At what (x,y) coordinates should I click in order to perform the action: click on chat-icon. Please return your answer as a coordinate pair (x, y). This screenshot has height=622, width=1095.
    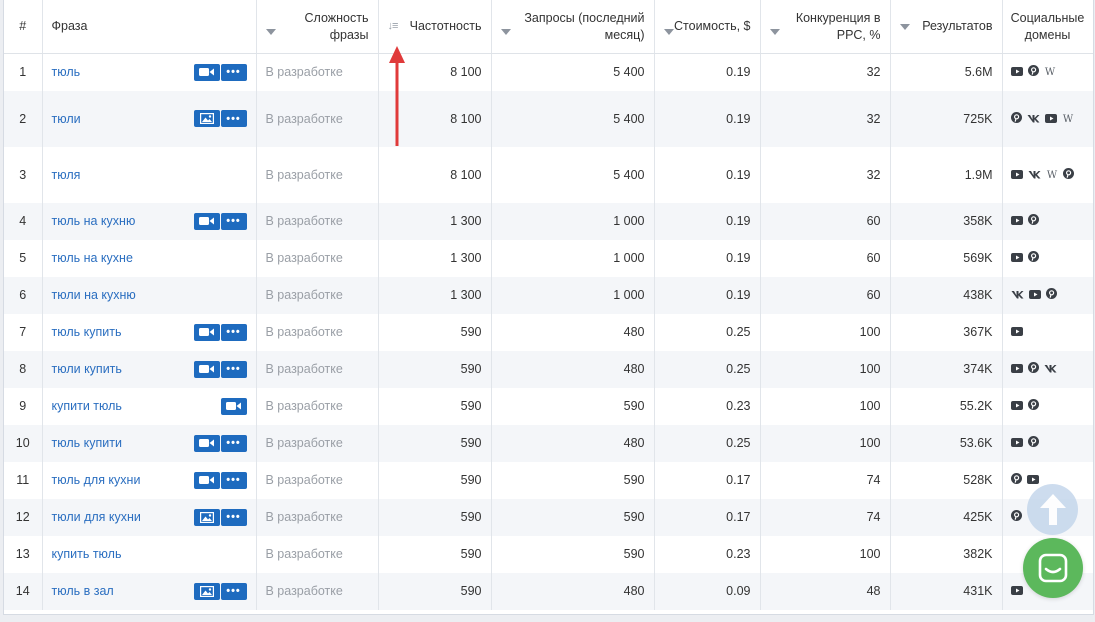
    Looking at the image, I should click on (1053, 568).